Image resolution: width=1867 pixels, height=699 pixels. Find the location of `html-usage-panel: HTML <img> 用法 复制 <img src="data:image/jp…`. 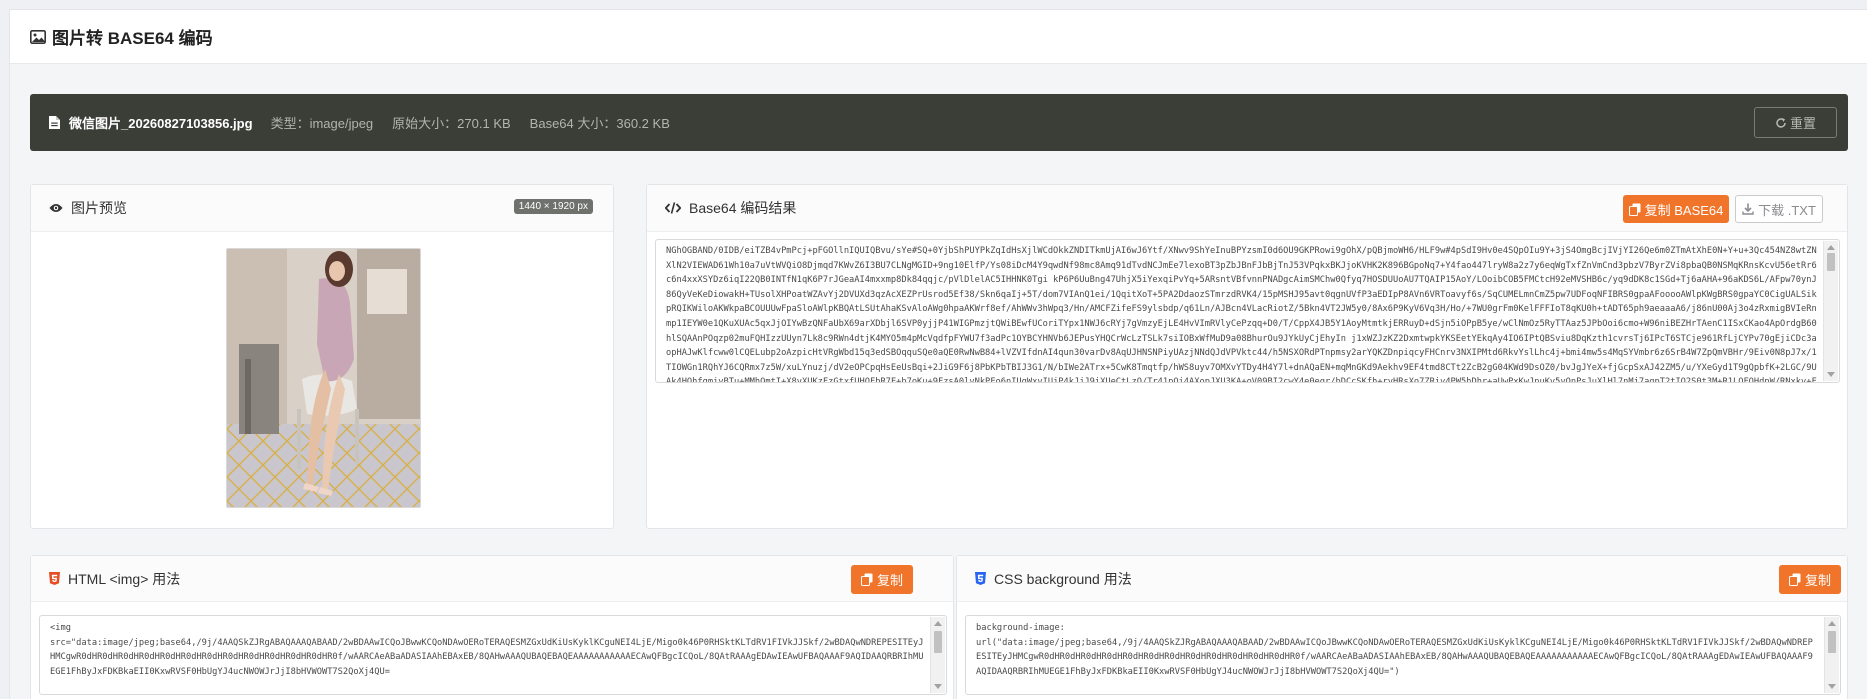

html-usage-panel: HTML <img> 用法 复制 <img src="data:image/jp… is located at coordinates (492, 627).